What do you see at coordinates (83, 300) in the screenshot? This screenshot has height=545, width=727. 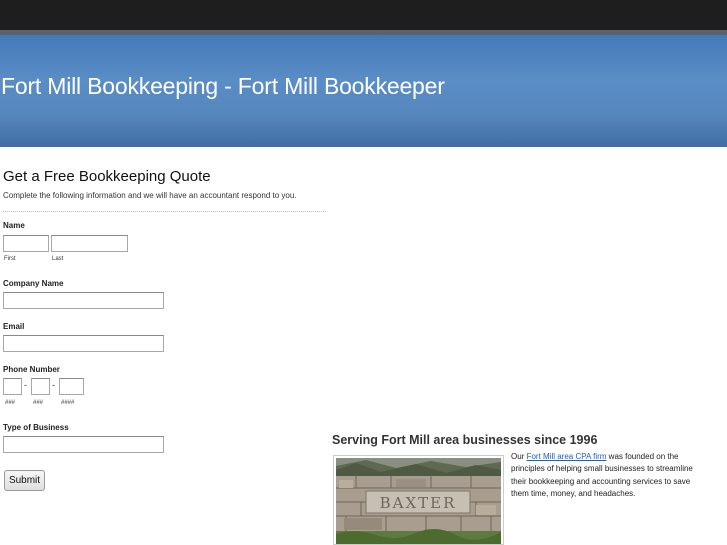 I see `company-name-field` at bounding box center [83, 300].